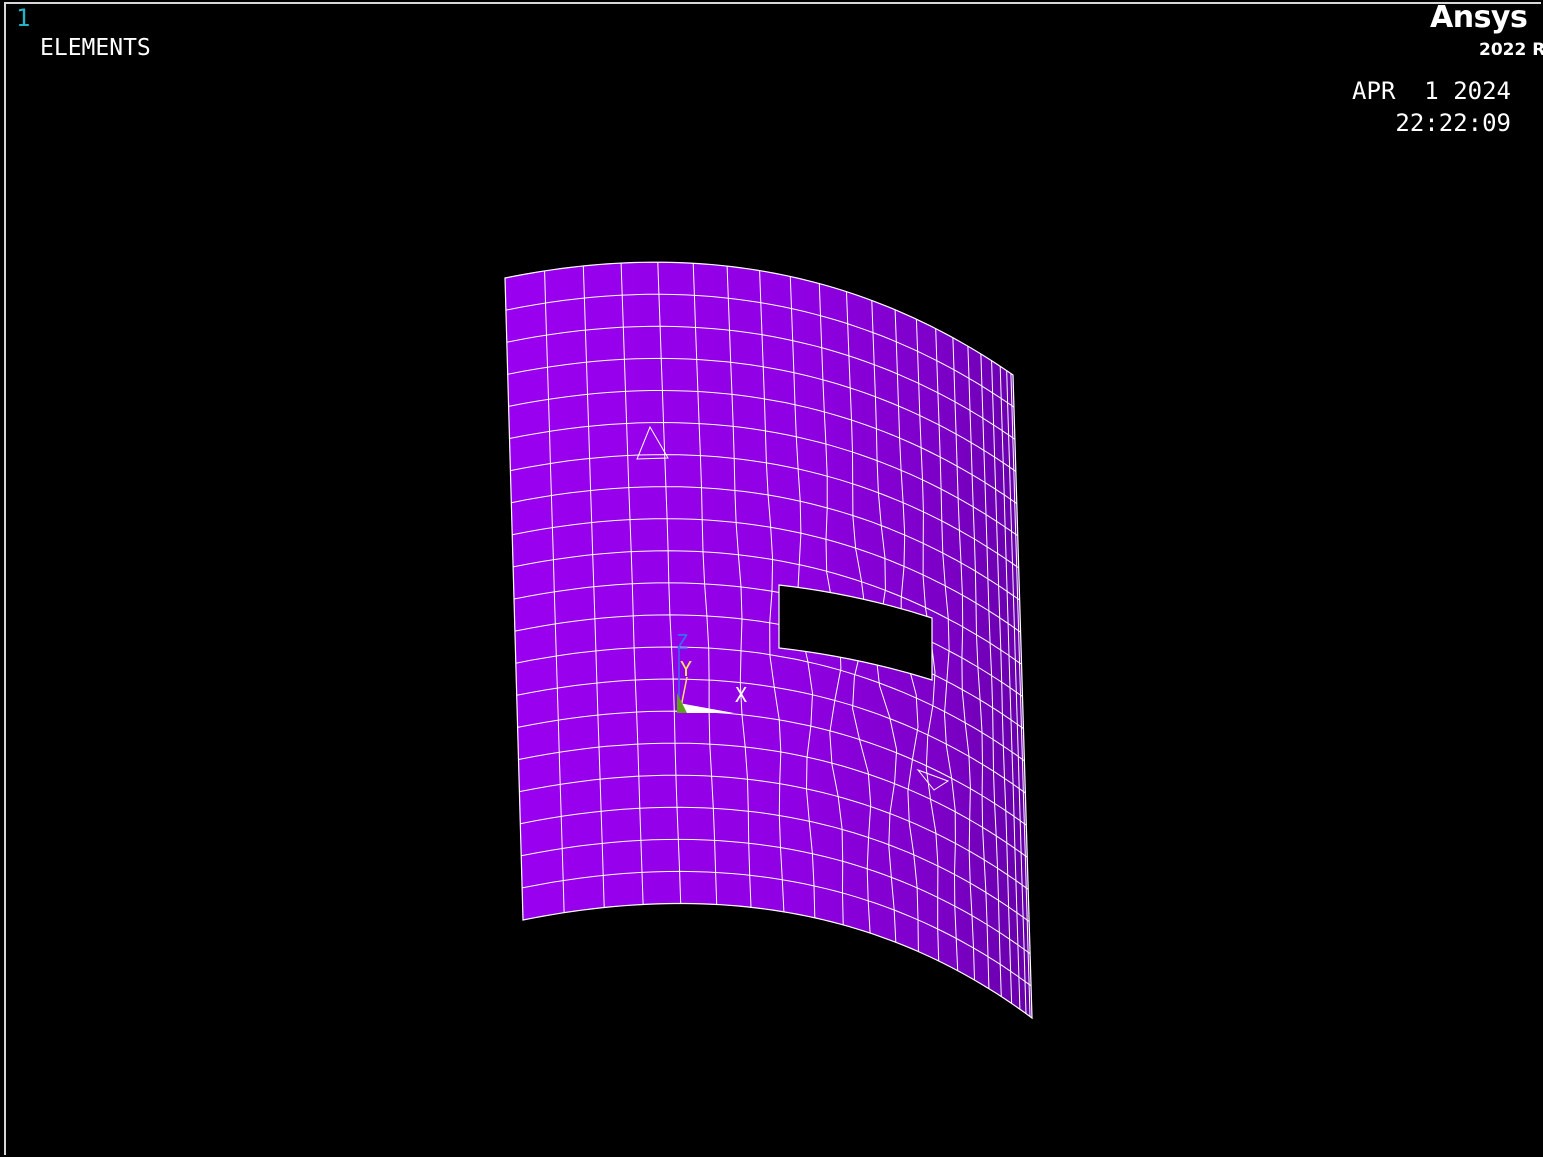 This screenshot has width=1543, height=1157. I want to click on triad-z-label: Z, so click(682, 642).